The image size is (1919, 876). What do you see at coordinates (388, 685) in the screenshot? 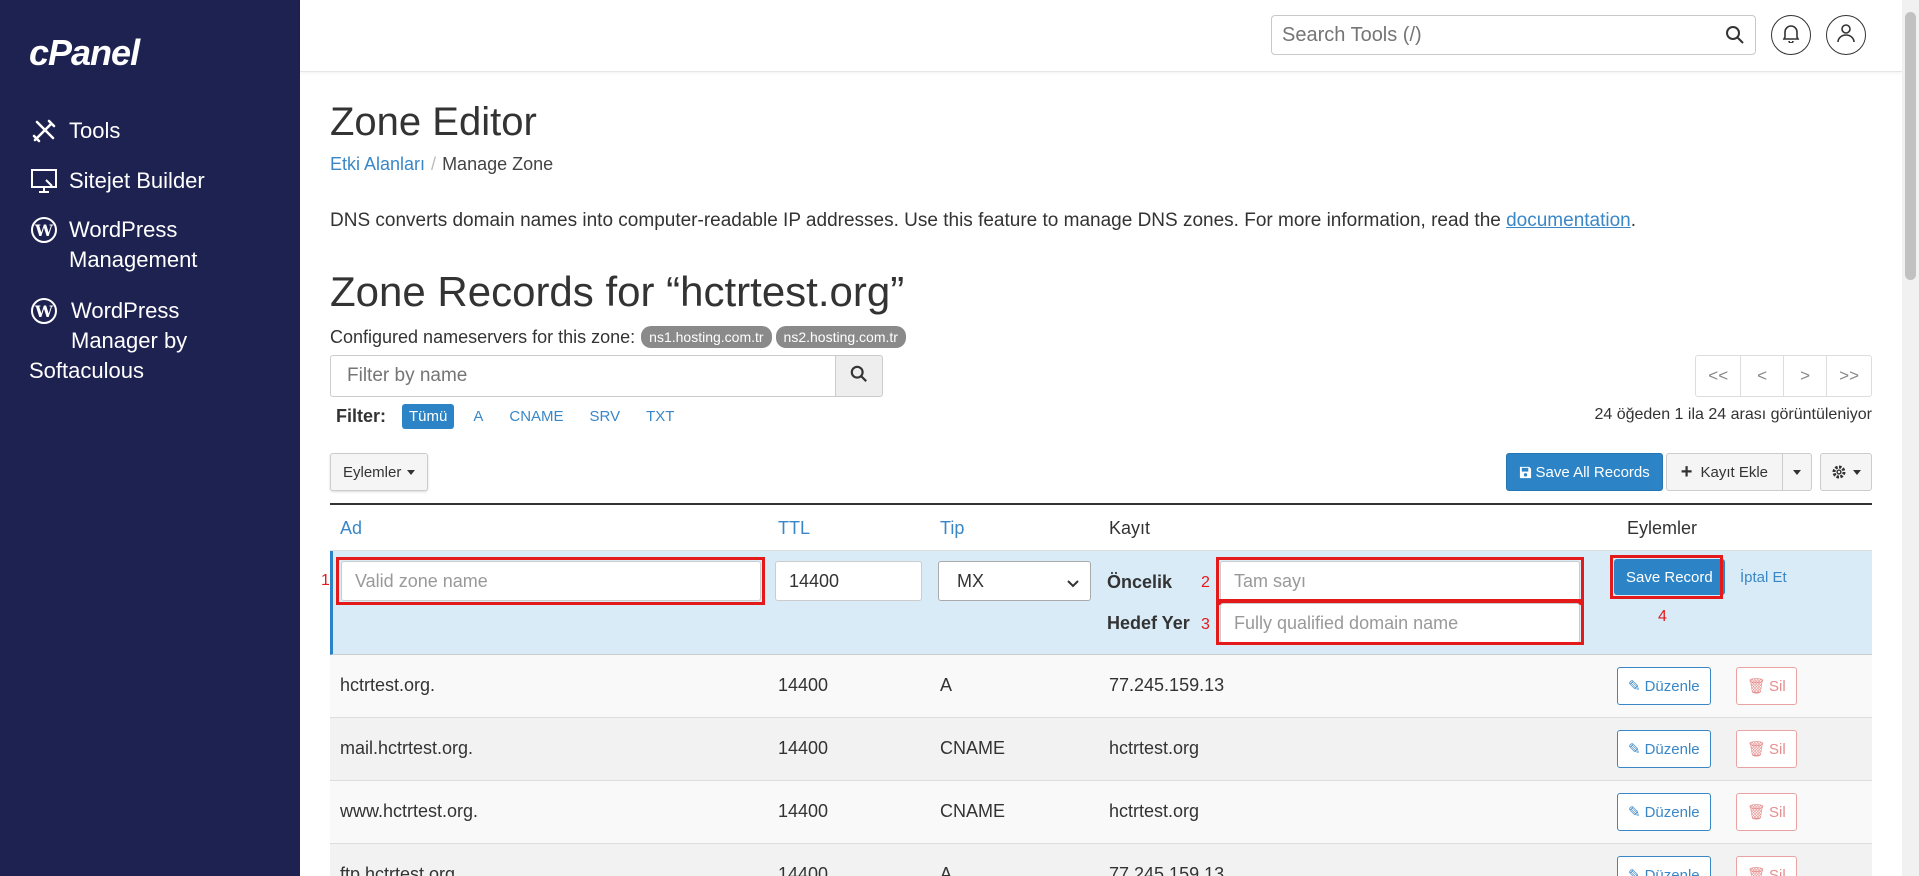
I see `record-name: hctrtest.org.` at bounding box center [388, 685].